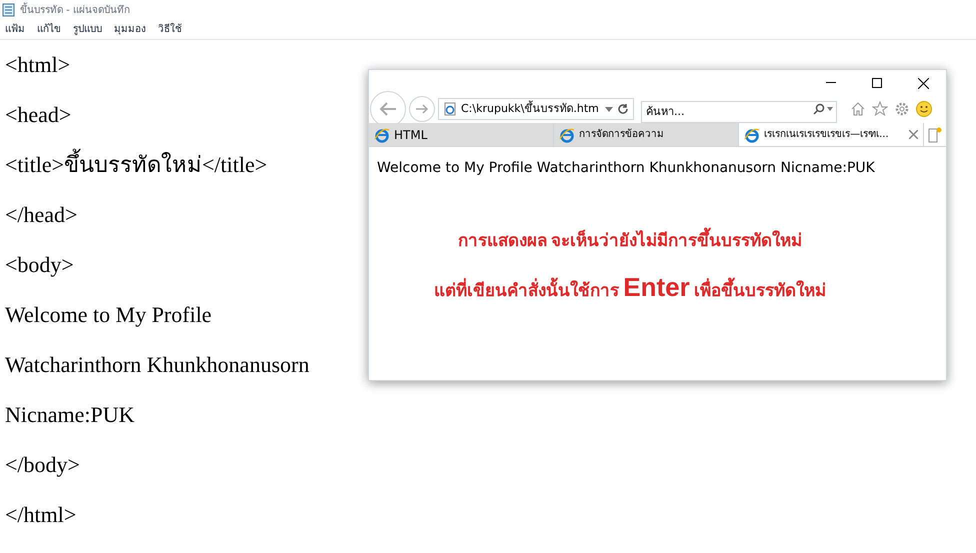 This screenshot has width=976, height=553. Describe the element at coordinates (913, 134) in the screenshot. I see `close-tab-icon` at that location.